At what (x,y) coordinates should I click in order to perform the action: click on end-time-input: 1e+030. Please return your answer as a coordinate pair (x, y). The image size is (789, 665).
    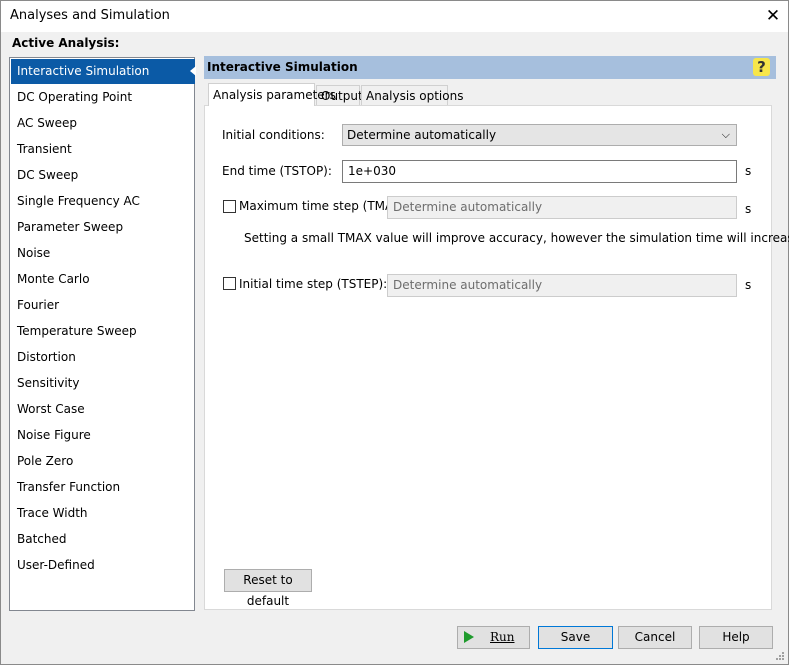
    Looking at the image, I should click on (539, 171).